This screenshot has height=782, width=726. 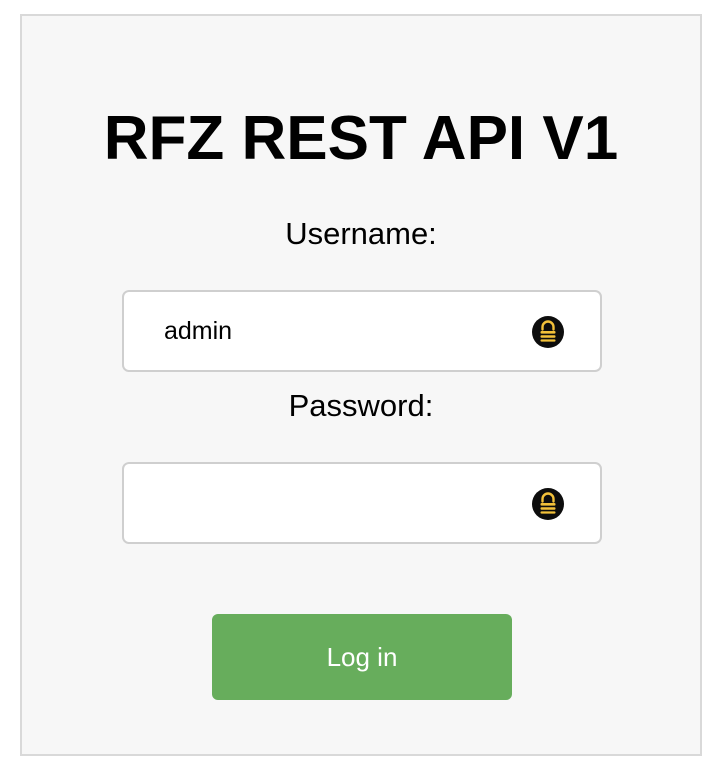 I want to click on username-input, so click(x=362, y=331).